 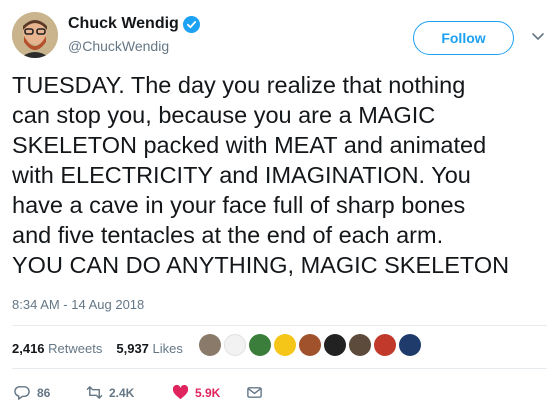 I want to click on envelope-icon, so click(x=254, y=392).